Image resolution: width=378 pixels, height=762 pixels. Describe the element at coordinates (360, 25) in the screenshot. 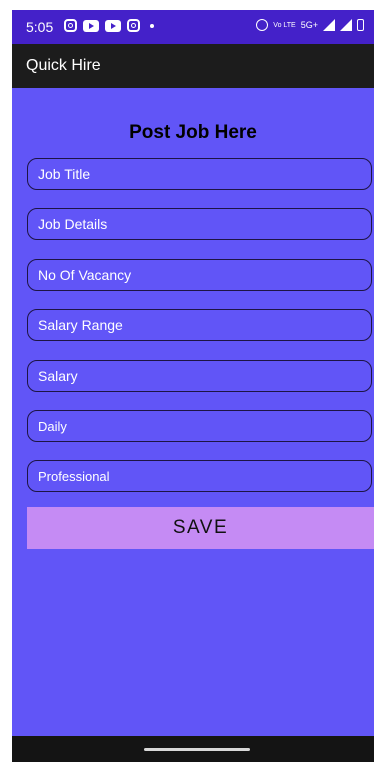

I see `battery-icon` at that location.